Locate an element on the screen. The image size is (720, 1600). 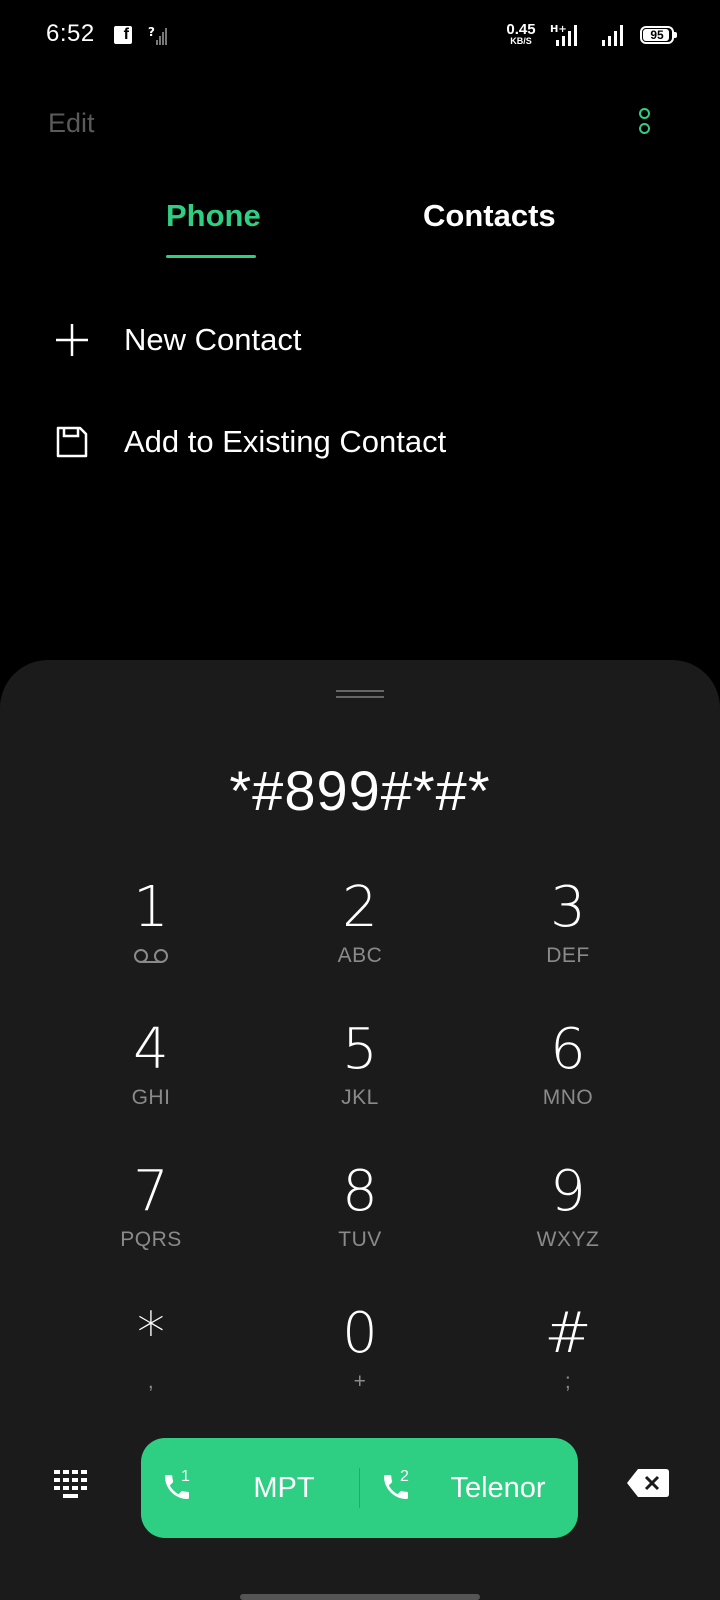
facebook-icon: f is located at coordinates (123, 35).